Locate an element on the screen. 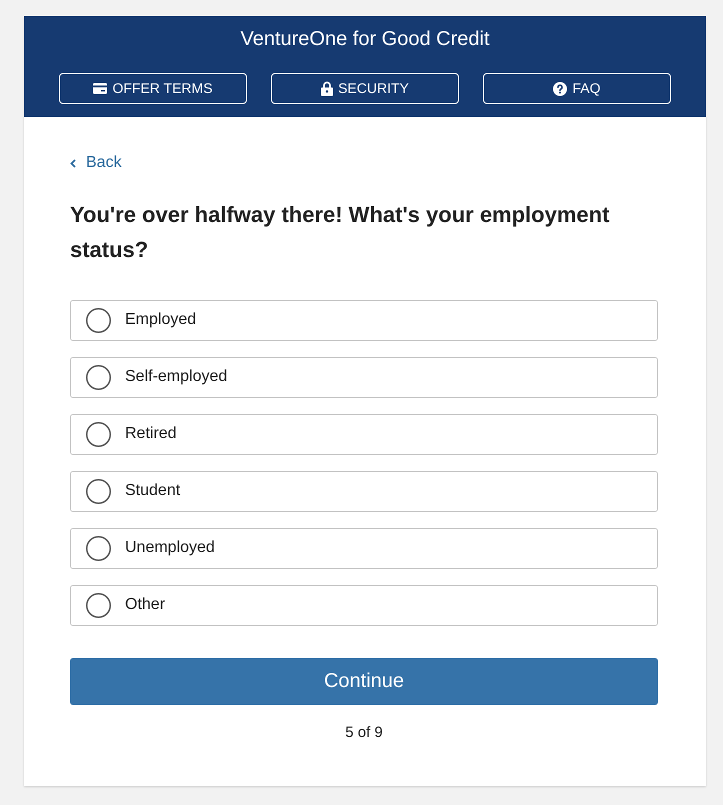 The width and height of the screenshot is (723, 805). lock-icon is located at coordinates (327, 88).